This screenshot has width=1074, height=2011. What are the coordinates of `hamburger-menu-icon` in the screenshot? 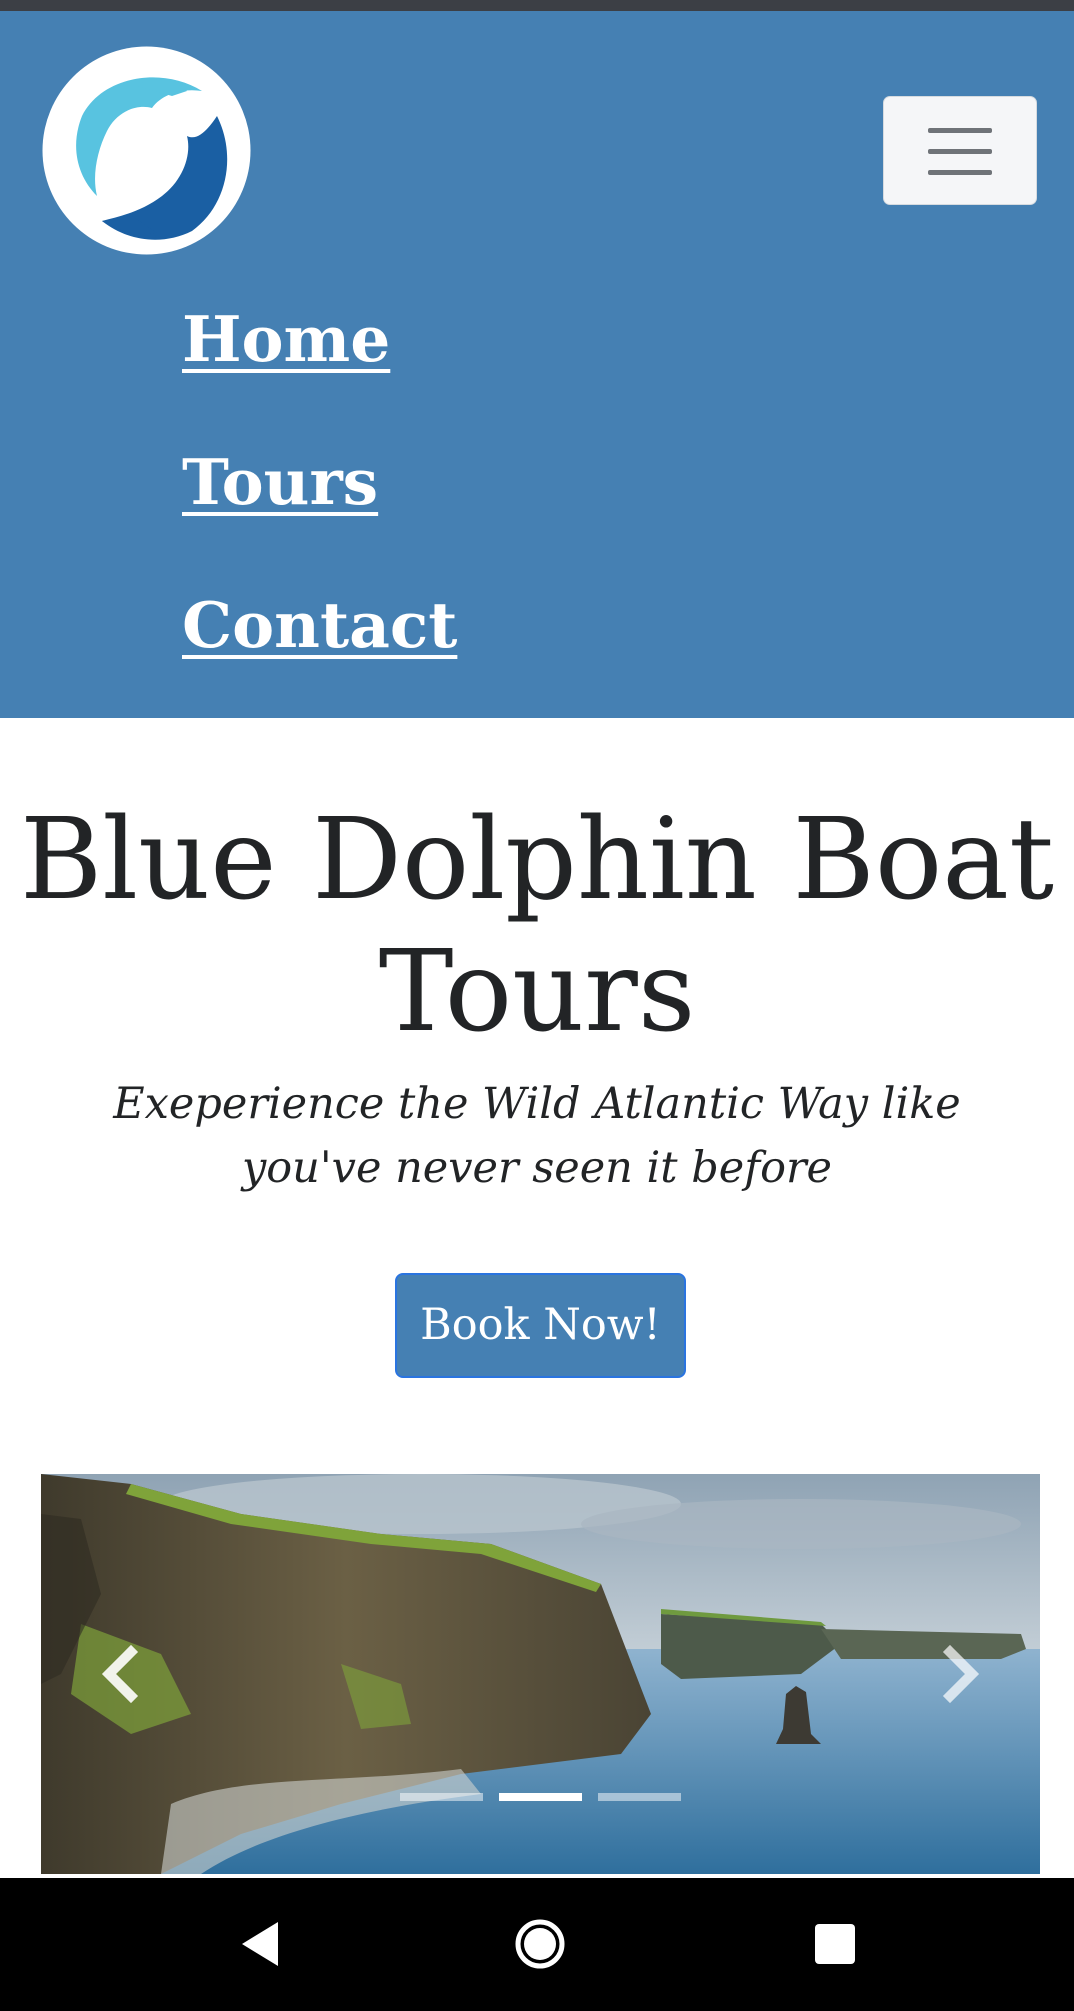 It's located at (960, 130).